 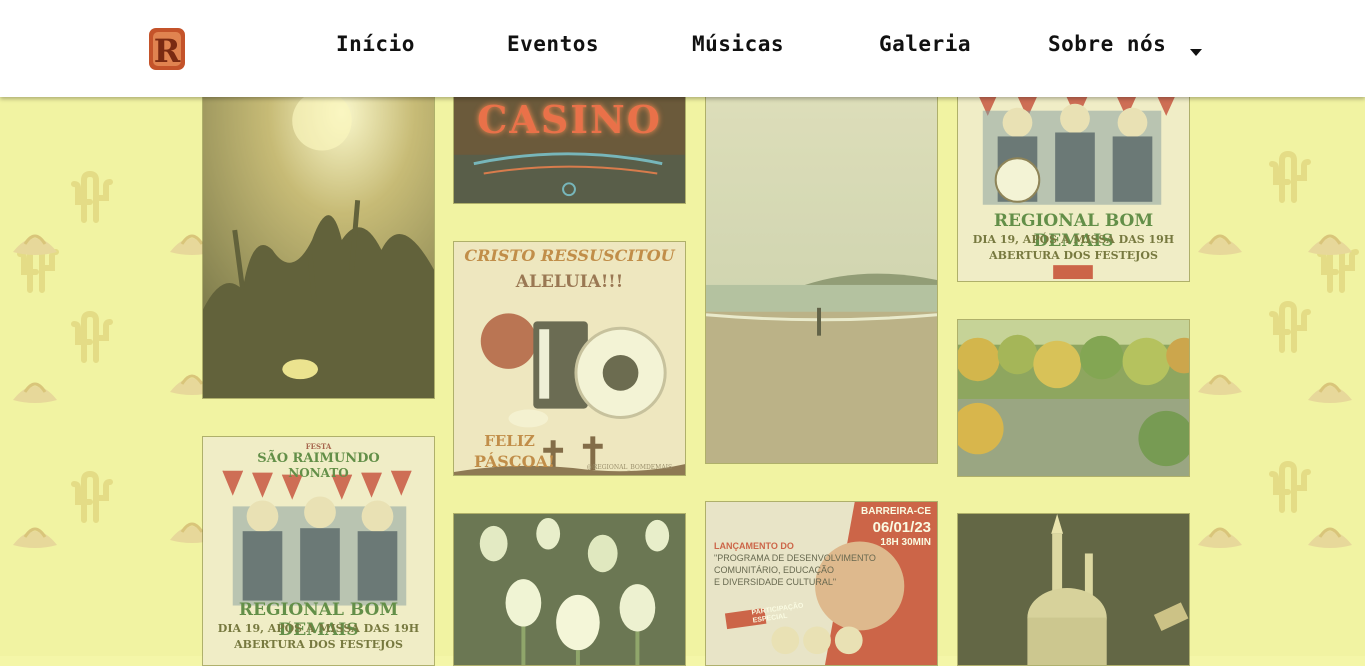 What do you see at coordinates (318, 239) in the screenshot?
I see `gallery-photo-concert` at bounding box center [318, 239].